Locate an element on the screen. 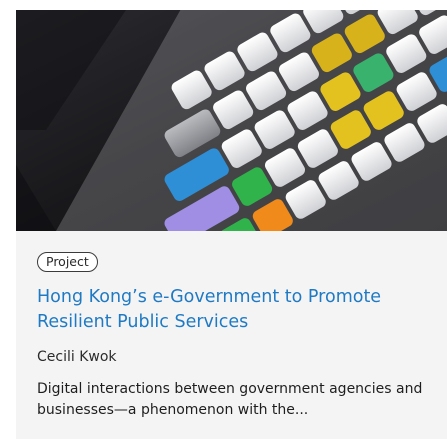 This screenshot has width=447, height=439. category-tag: Project is located at coordinates (67, 262).